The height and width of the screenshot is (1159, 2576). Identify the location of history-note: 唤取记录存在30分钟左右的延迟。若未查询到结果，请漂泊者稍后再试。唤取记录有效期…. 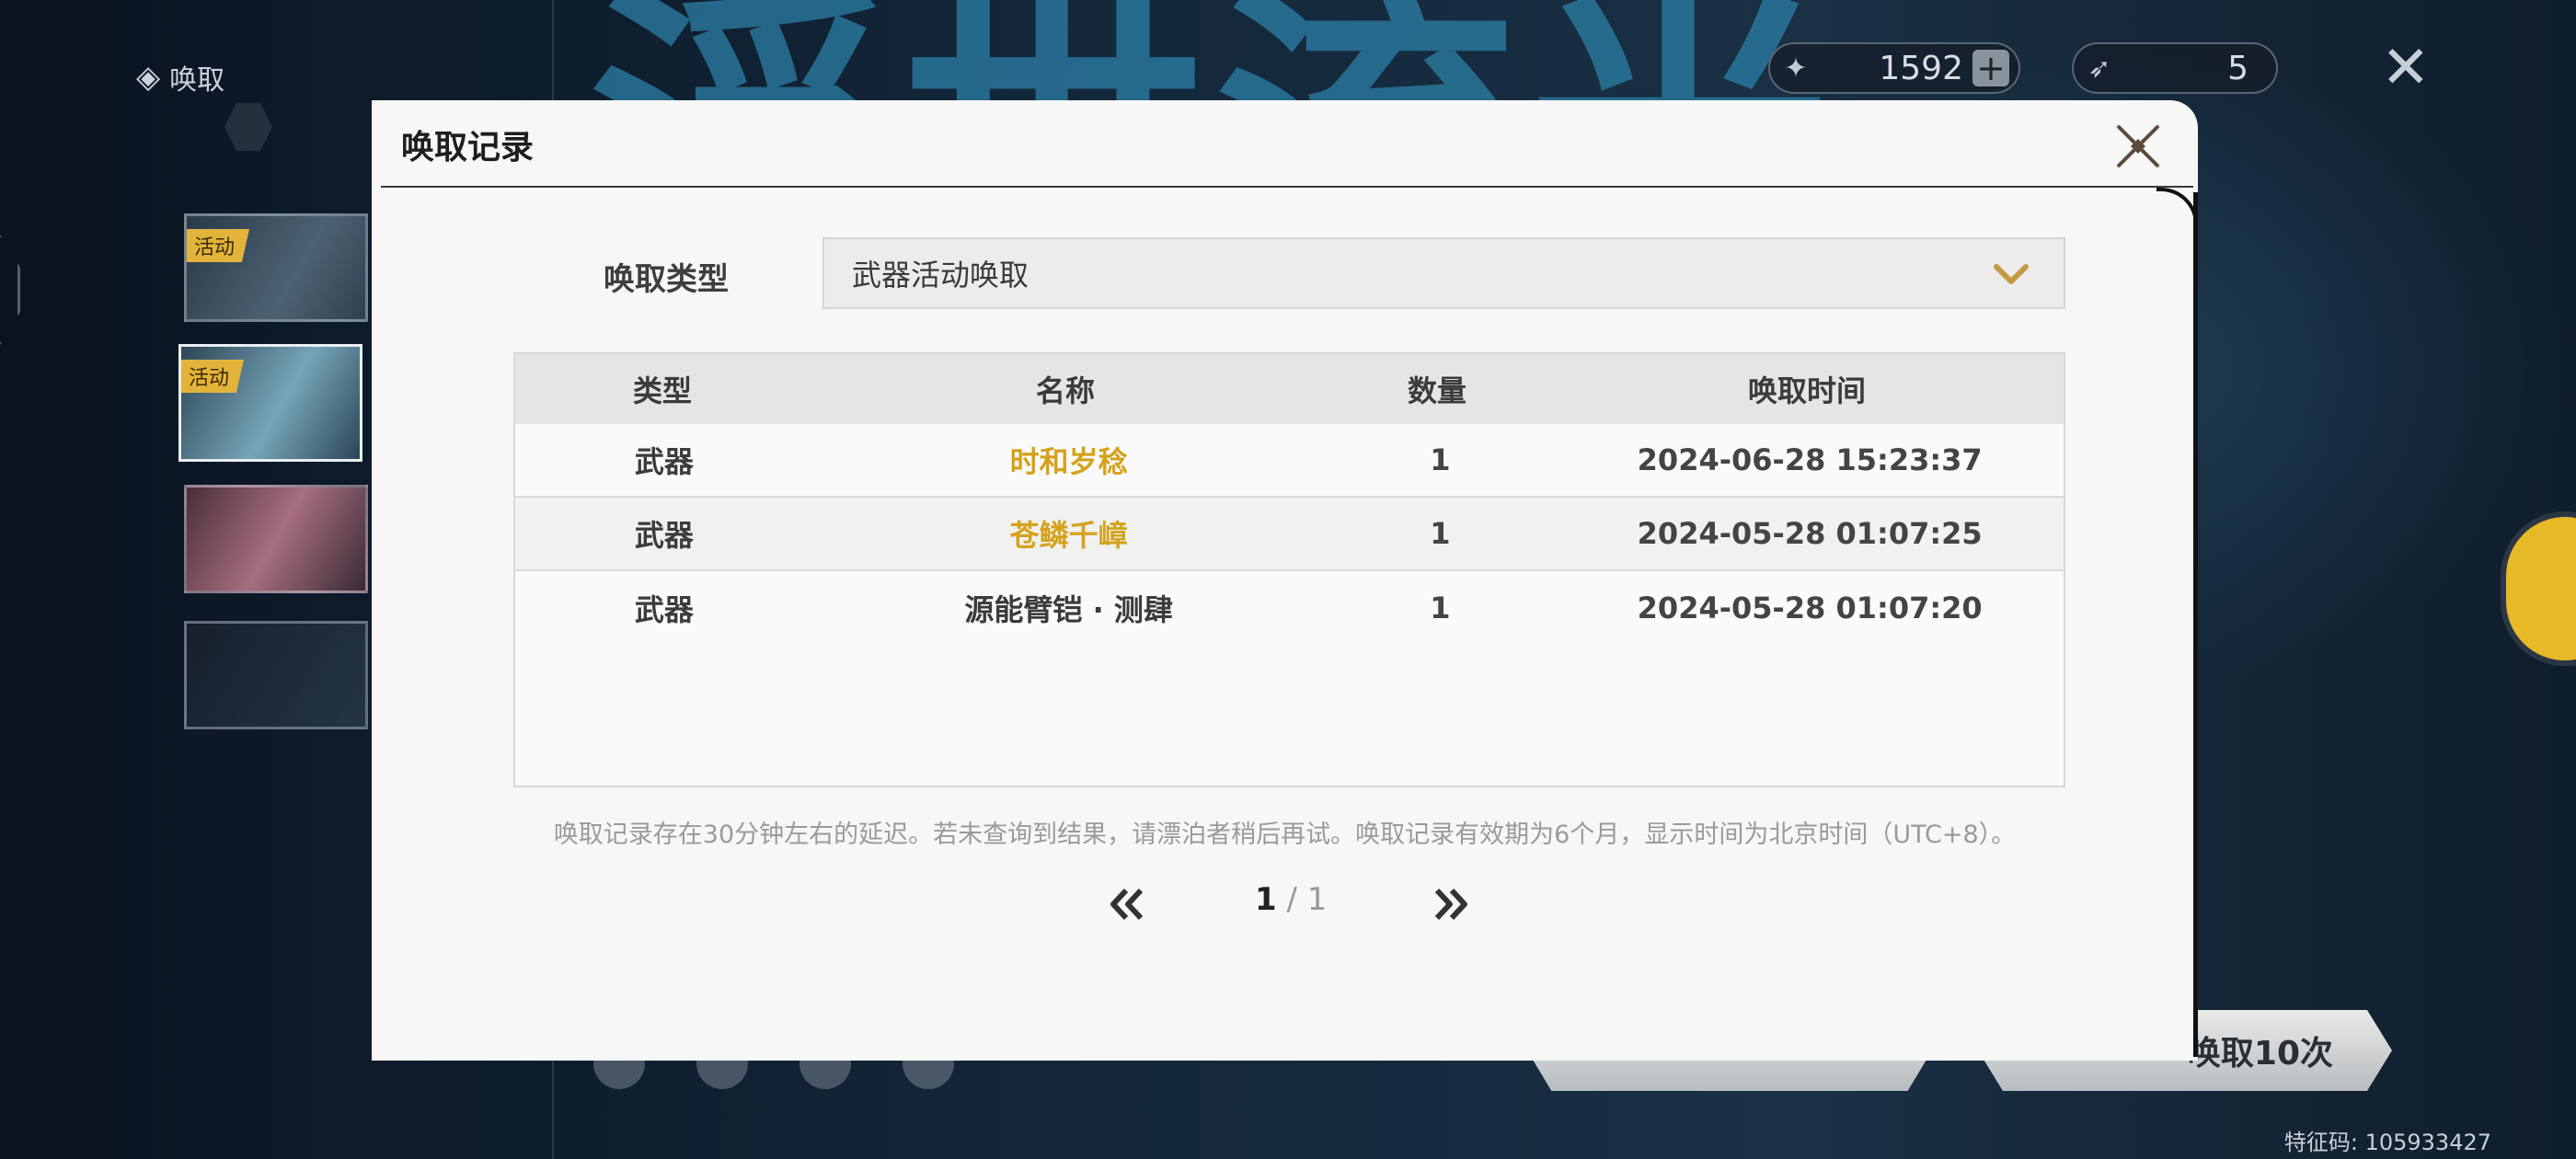
(1285, 834).